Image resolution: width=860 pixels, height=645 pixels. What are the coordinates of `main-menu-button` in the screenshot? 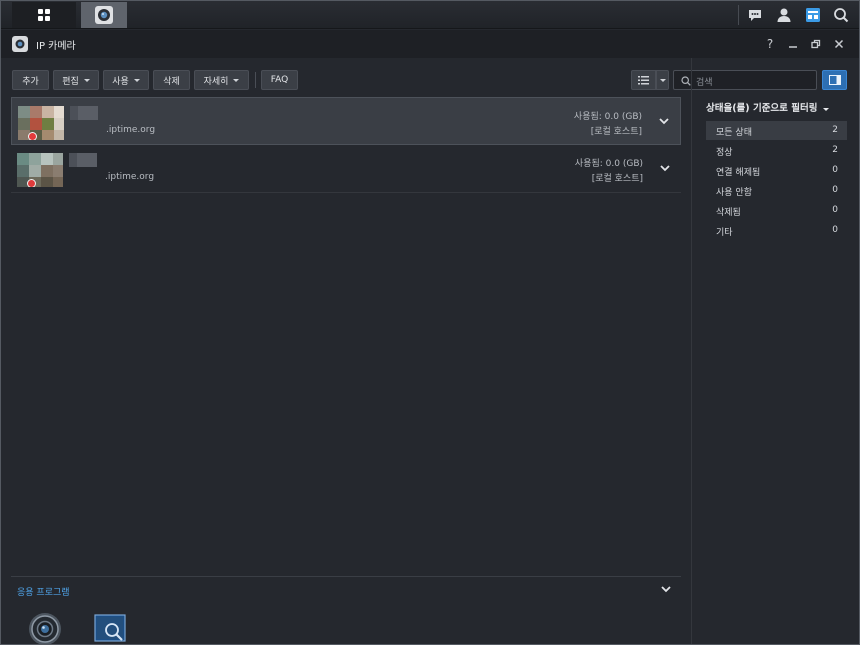 It's located at (44, 15).